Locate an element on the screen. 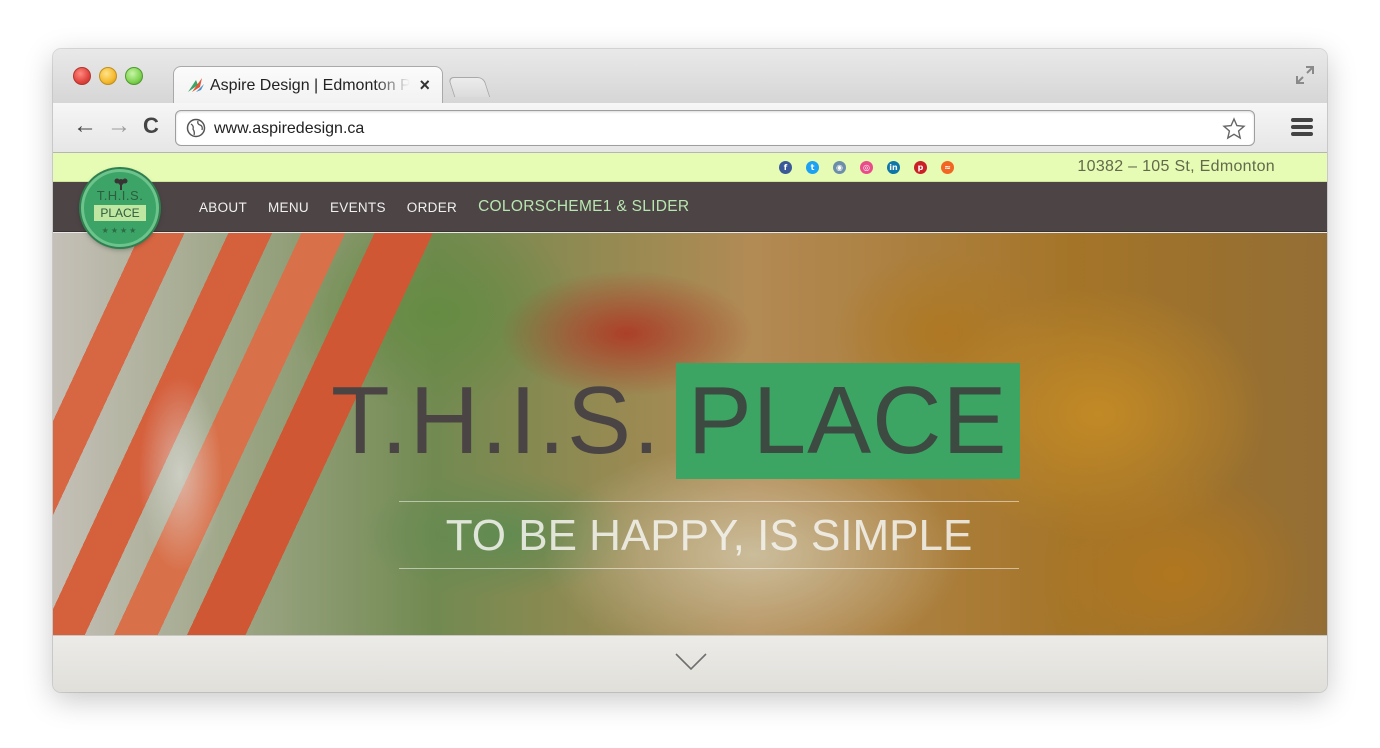 This screenshot has width=1380, height=748. maximize-window-button is located at coordinates (134, 76).